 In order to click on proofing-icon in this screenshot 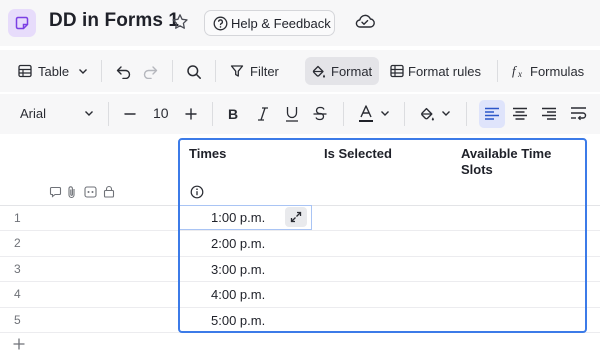, I will do `click(90, 192)`.